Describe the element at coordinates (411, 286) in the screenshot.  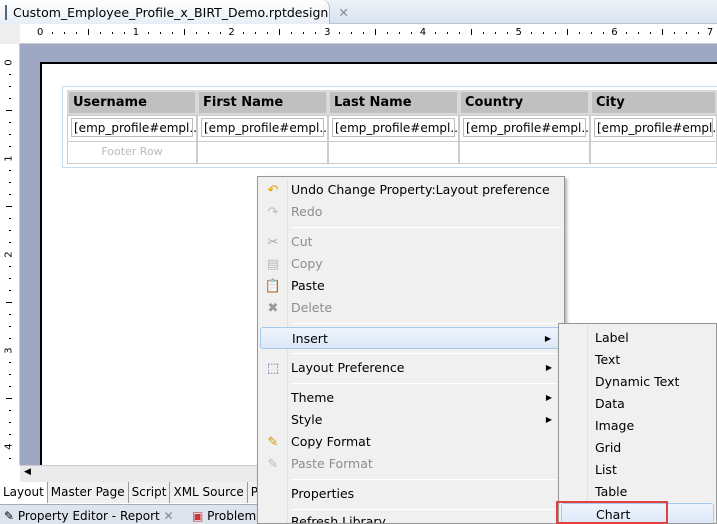
I see `menu-item-paste: 📋 Paste` at that location.